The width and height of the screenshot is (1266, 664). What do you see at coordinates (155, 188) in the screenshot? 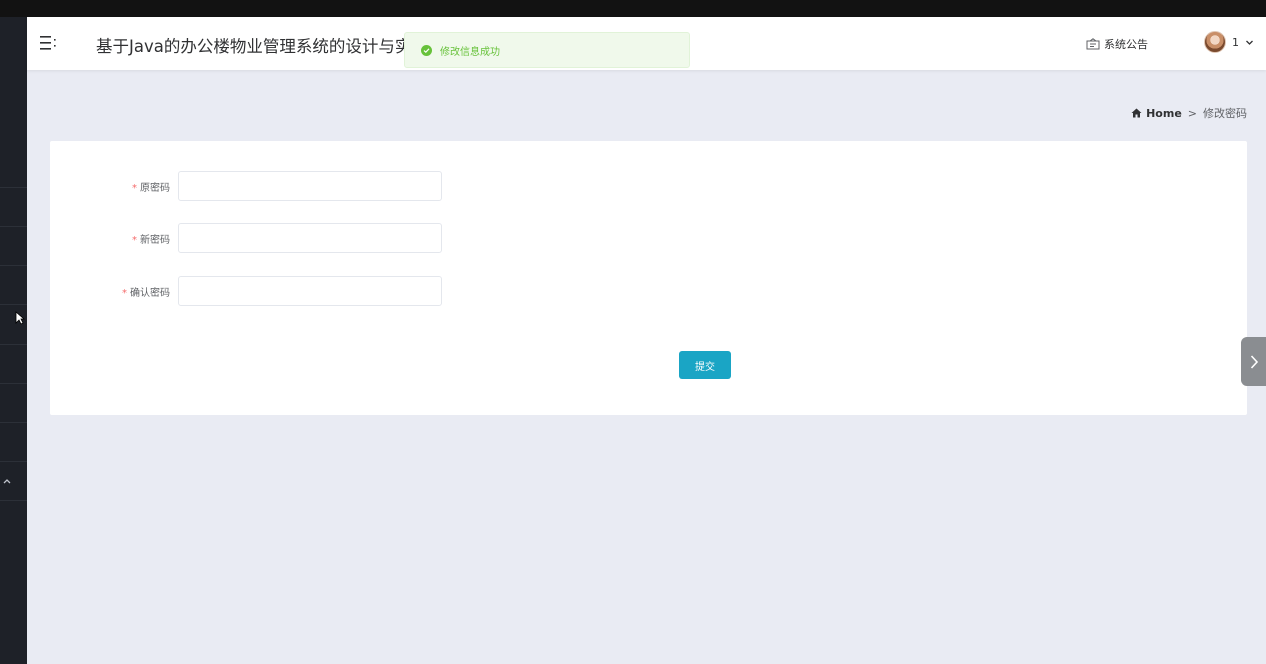
I see `field-label-text: 原密码` at bounding box center [155, 188].